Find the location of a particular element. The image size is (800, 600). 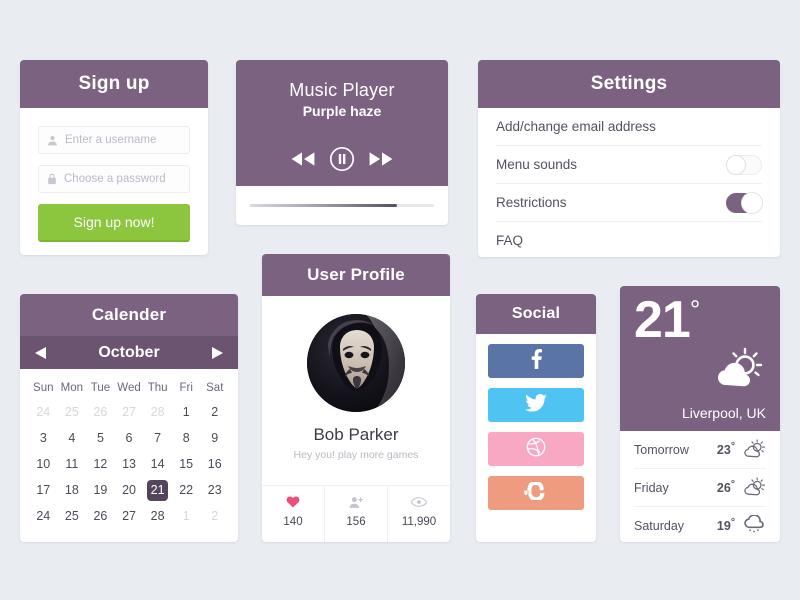

stat-views-value: 11,990 is located at coordinates (419, 522).